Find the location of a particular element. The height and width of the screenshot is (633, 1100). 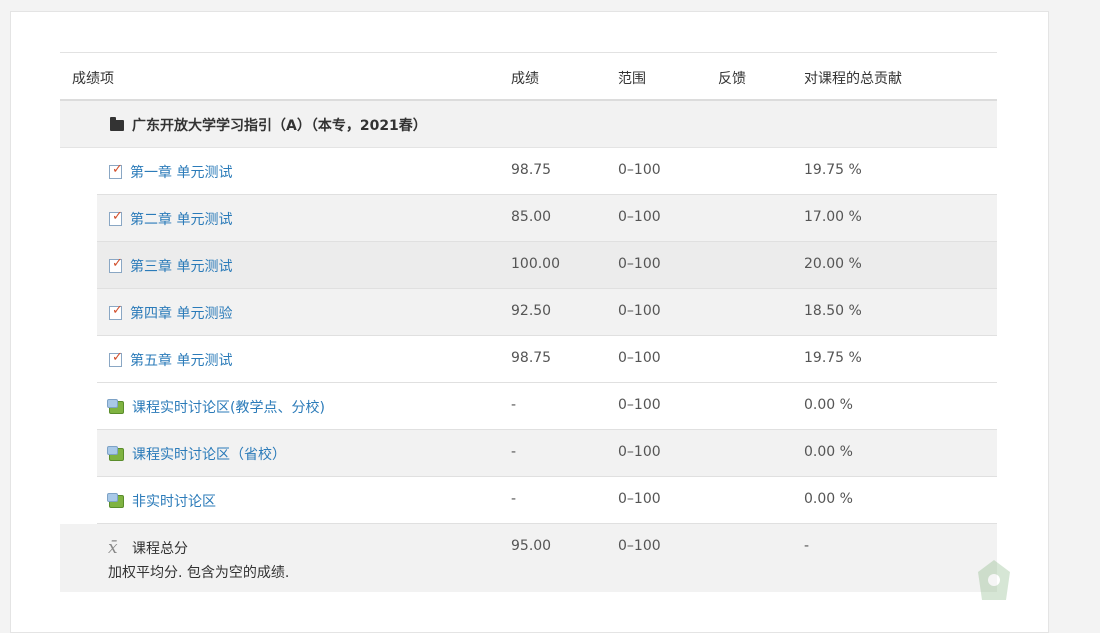

total-name-cell: x̄ 课程总分 is located at coordinates (148, 548).